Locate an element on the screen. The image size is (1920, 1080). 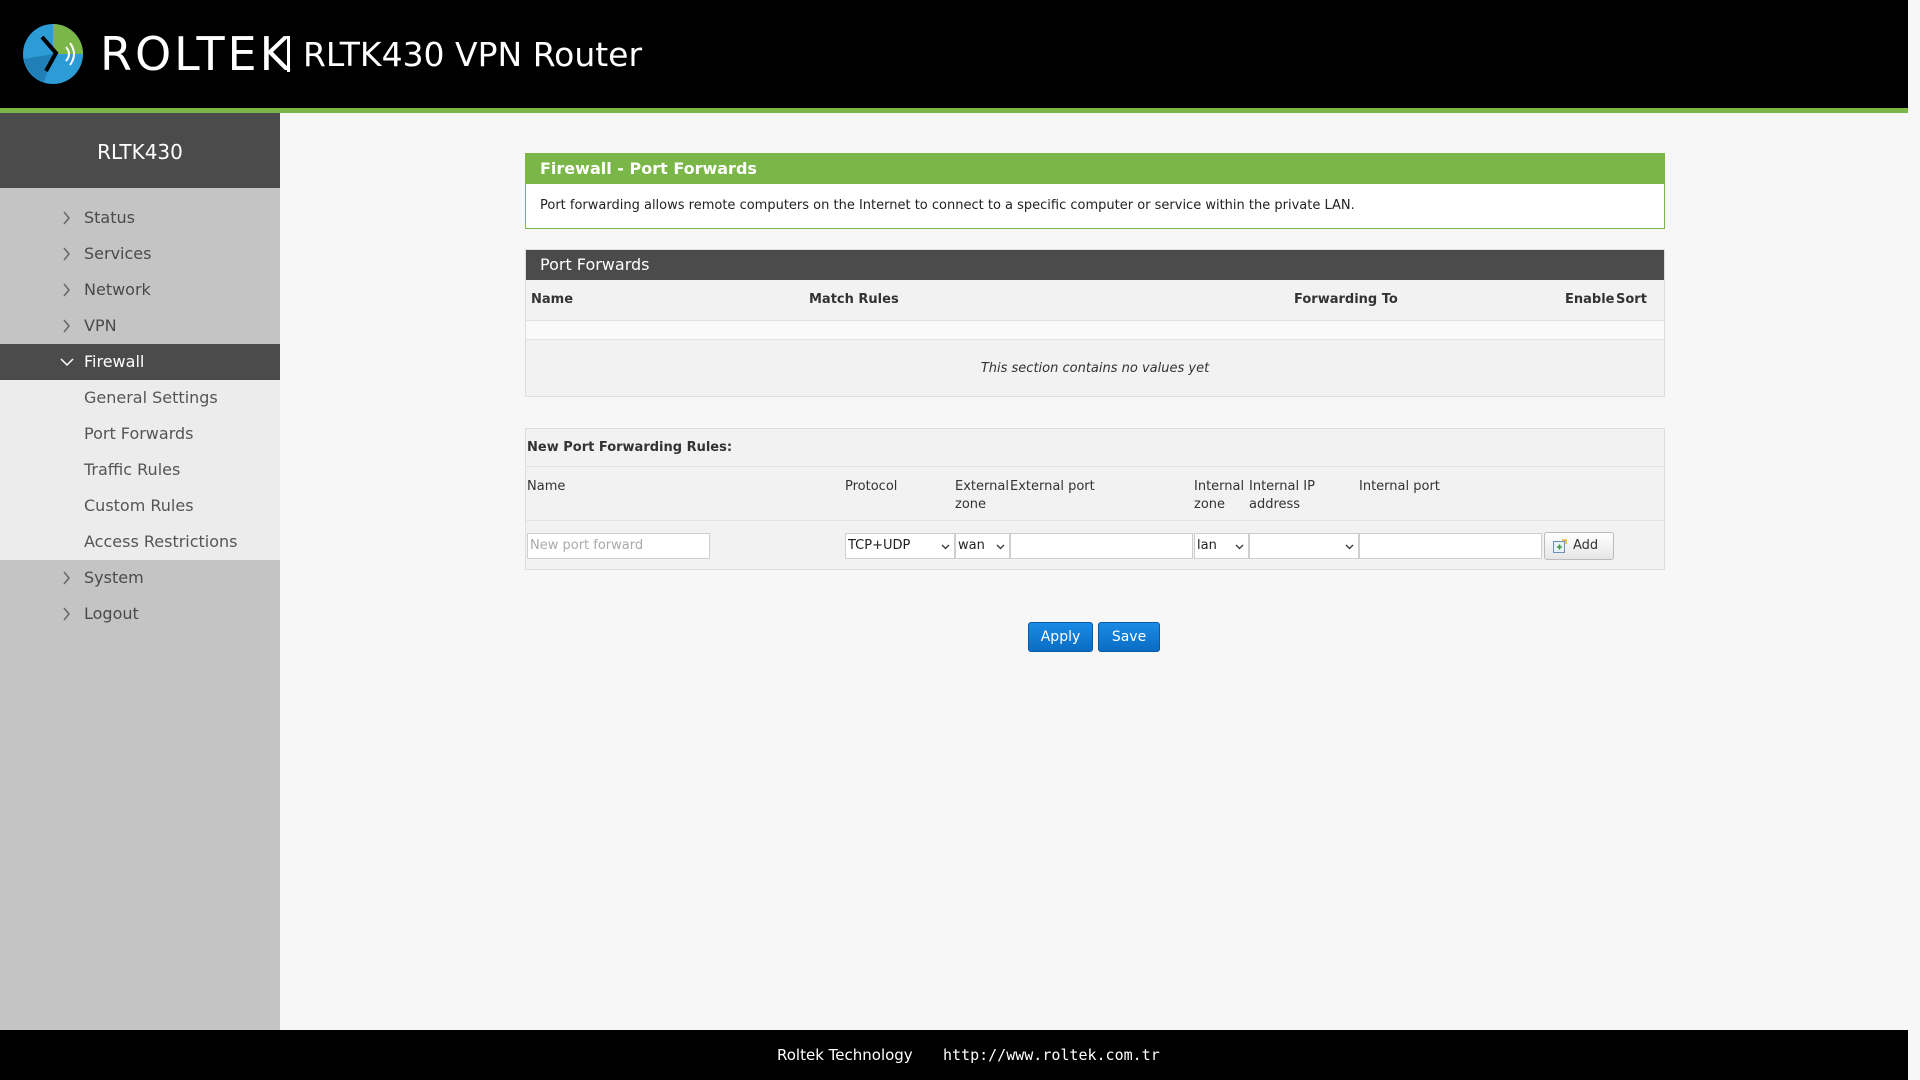
new-col-name: Name is located at coordinates (546, 486).